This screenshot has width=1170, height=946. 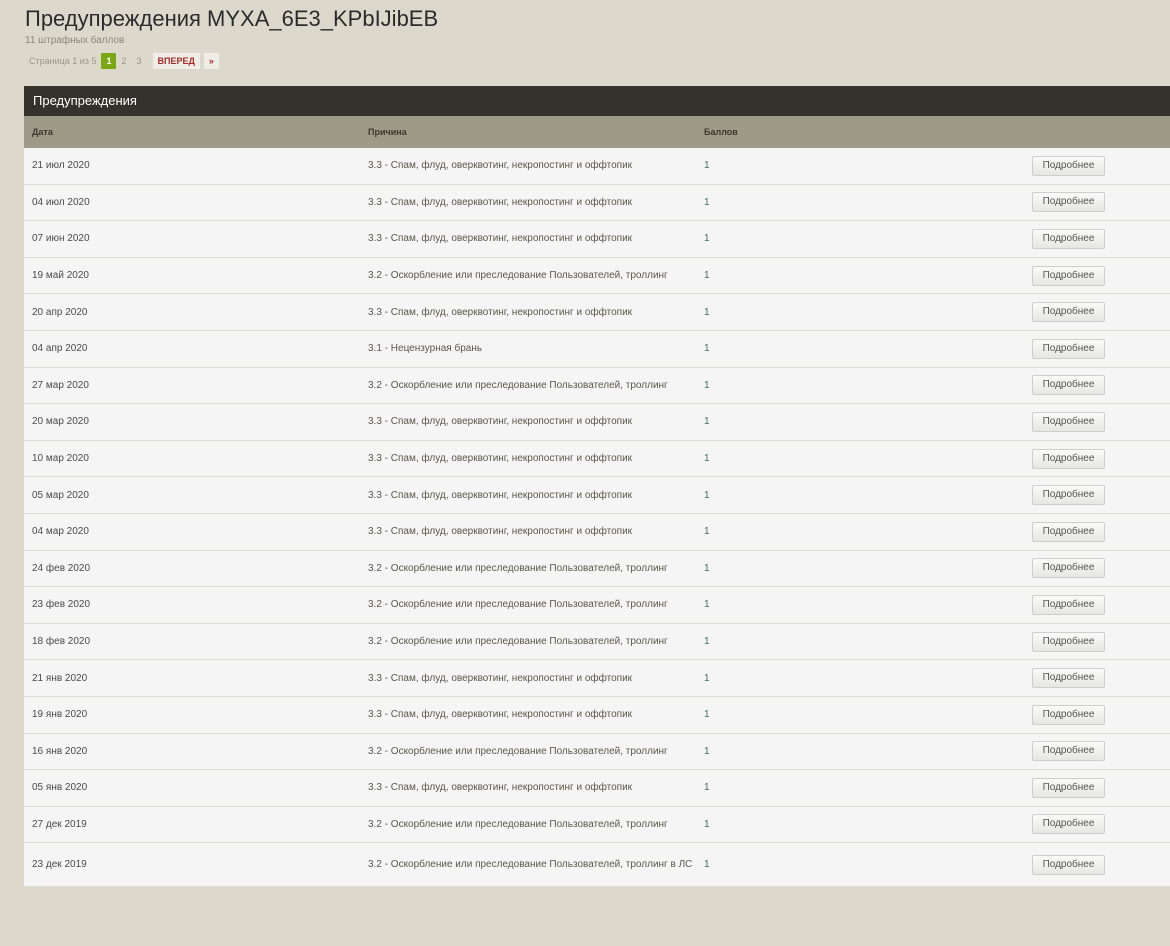 I want to click on warning-date: 10 мар 2020, so click(x=60, y=459).